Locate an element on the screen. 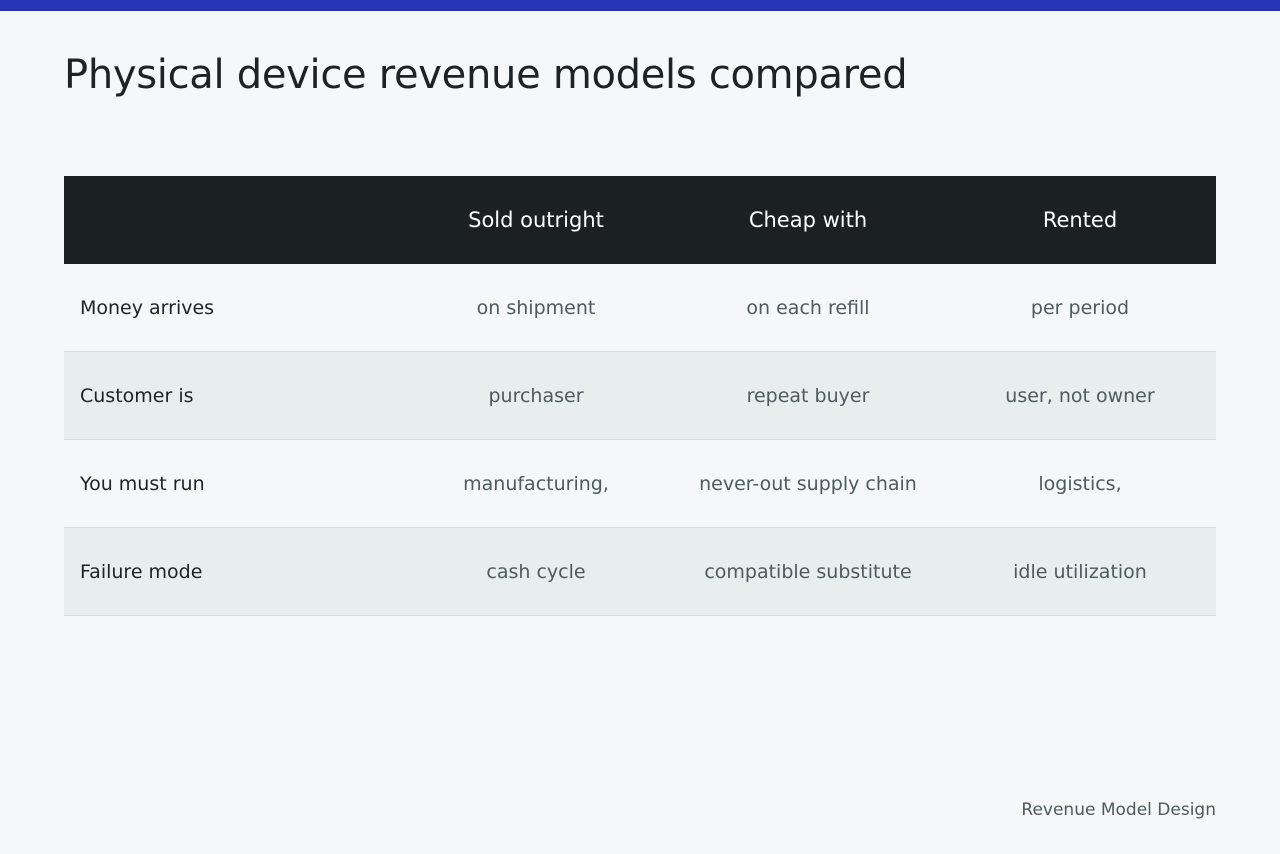 The image size is (1280, 854). column-header-sold-outright: Sold outright is located at coordinates (536, 220).